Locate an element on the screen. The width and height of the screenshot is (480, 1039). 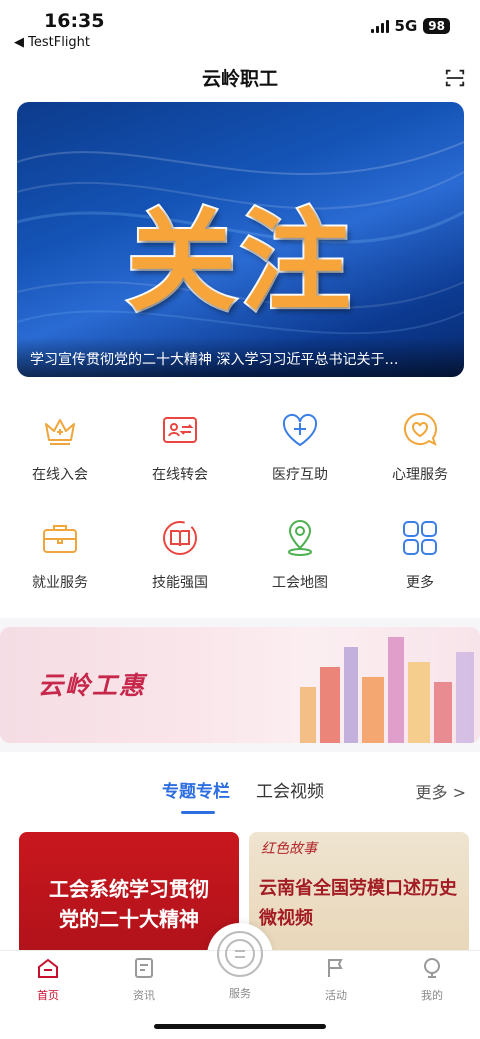
service-skills: 技能强国 is located at coordinates (180, 555).